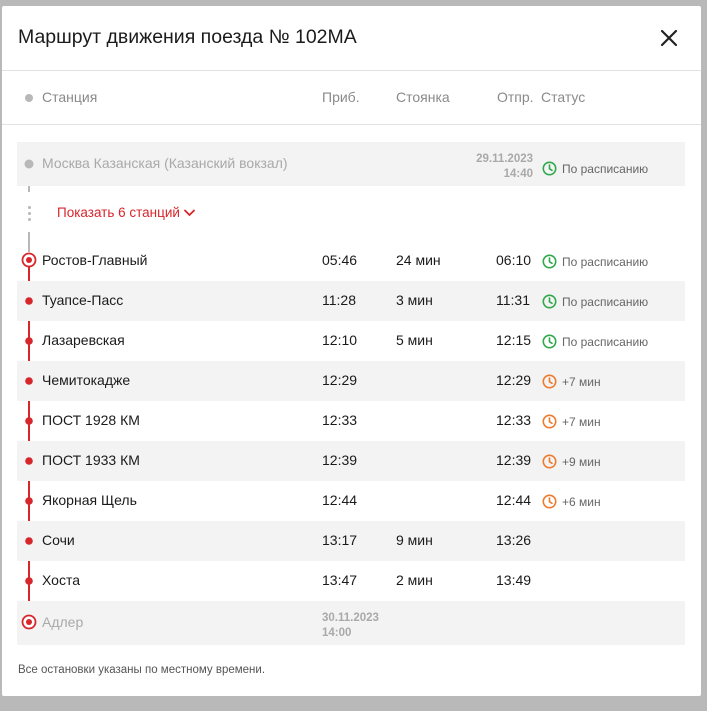 The height and width of the screenshot is (711, 707). I want to click on station-row: Туапсе-Пасс 11:28 3 мин 11:31 По расписанию, so click(351, 301).